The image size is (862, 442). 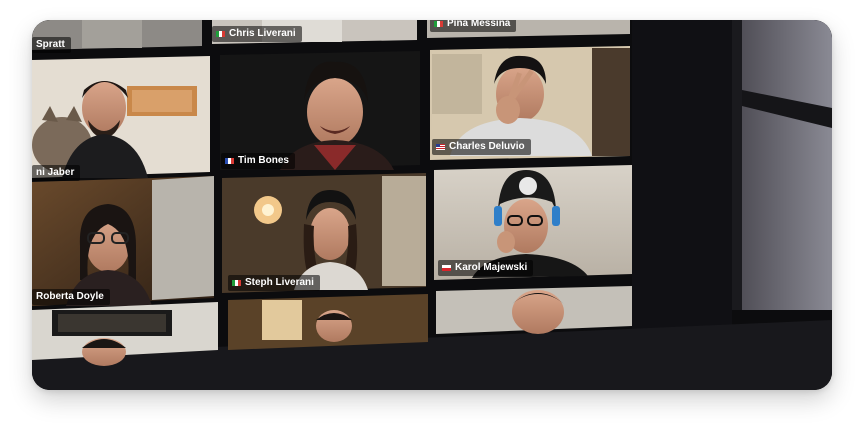 What do you see at coordinates (263, 160) in the screenshot?
I see `participant-name: Tim Bones` at bounding box center [263, 160].